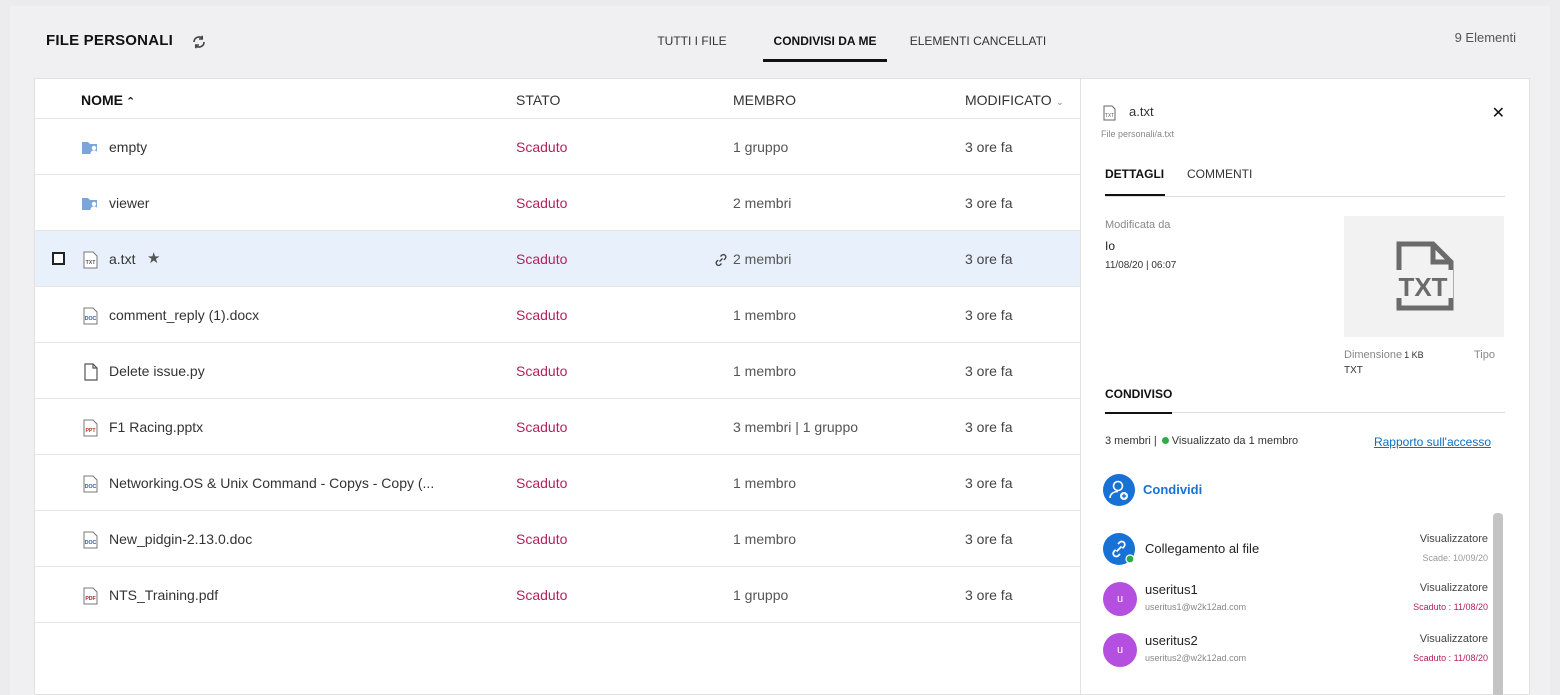 The height and width of the screenshot is (695, 1560). What do you see at coordinates (1202, 441) in the screenshot?
I see `share-status: 3 membri | Visualizzato da 1 membro` at bounding box center [1202, 441].